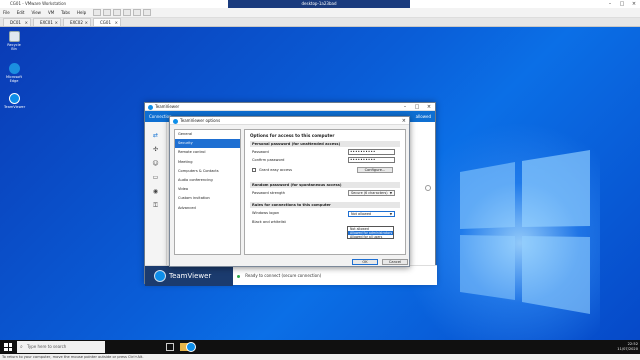 The height and width of the screenshot is (360, 640). Describe the element at coordinates (207, 198) in the screenshot. I see `category-custom-invitation: Custom invitation` at that location.